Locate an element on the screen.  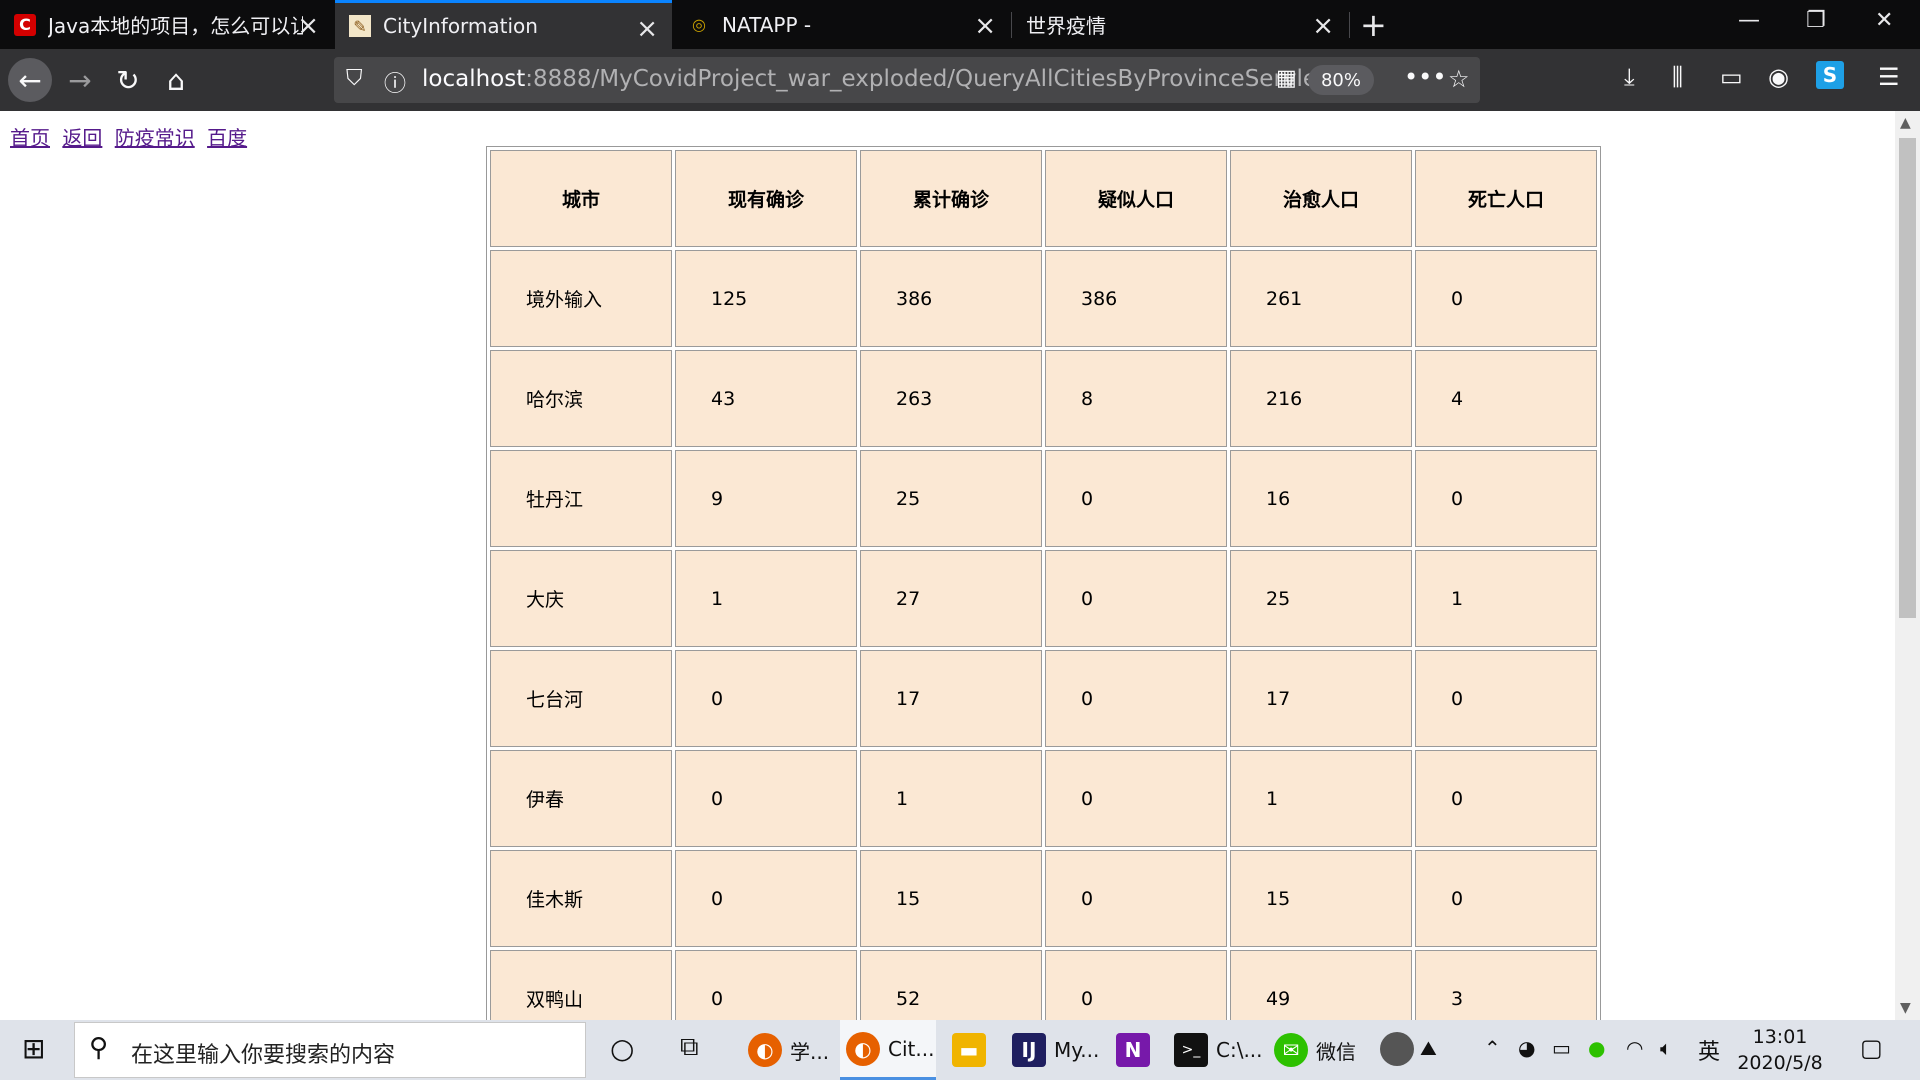
cell-current: 9 is located at coordinates (766, 498).